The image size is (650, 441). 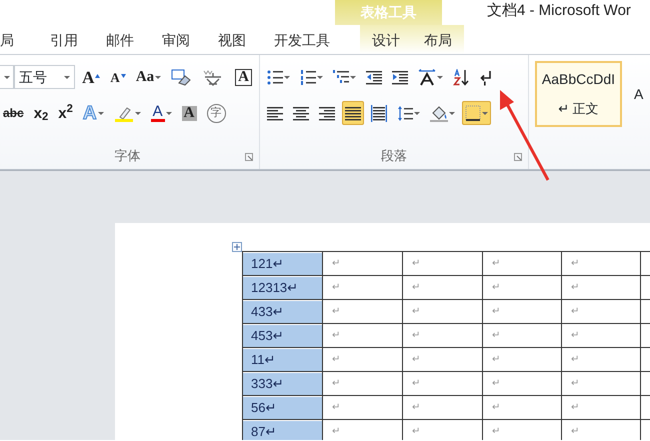 I want to click on superscript-button: x$^{2}$, so click(x=65, y=113).